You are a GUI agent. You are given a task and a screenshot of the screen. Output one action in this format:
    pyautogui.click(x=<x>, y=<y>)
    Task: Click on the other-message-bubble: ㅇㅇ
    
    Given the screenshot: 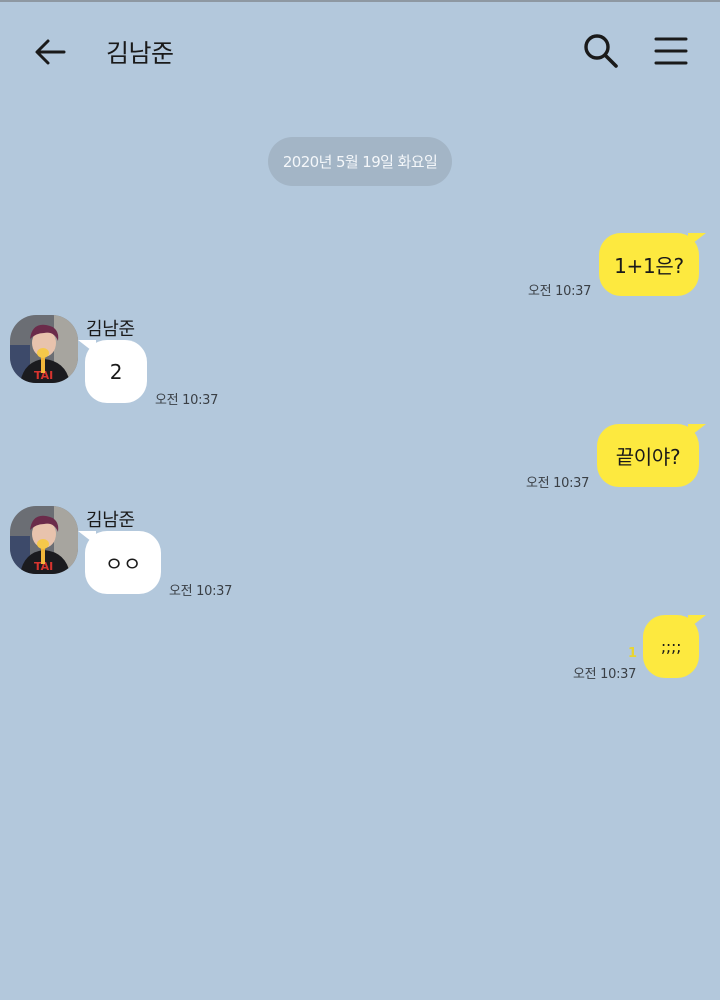 What is the action you would take?
    pyautogui.click(x=119, y=562)
    